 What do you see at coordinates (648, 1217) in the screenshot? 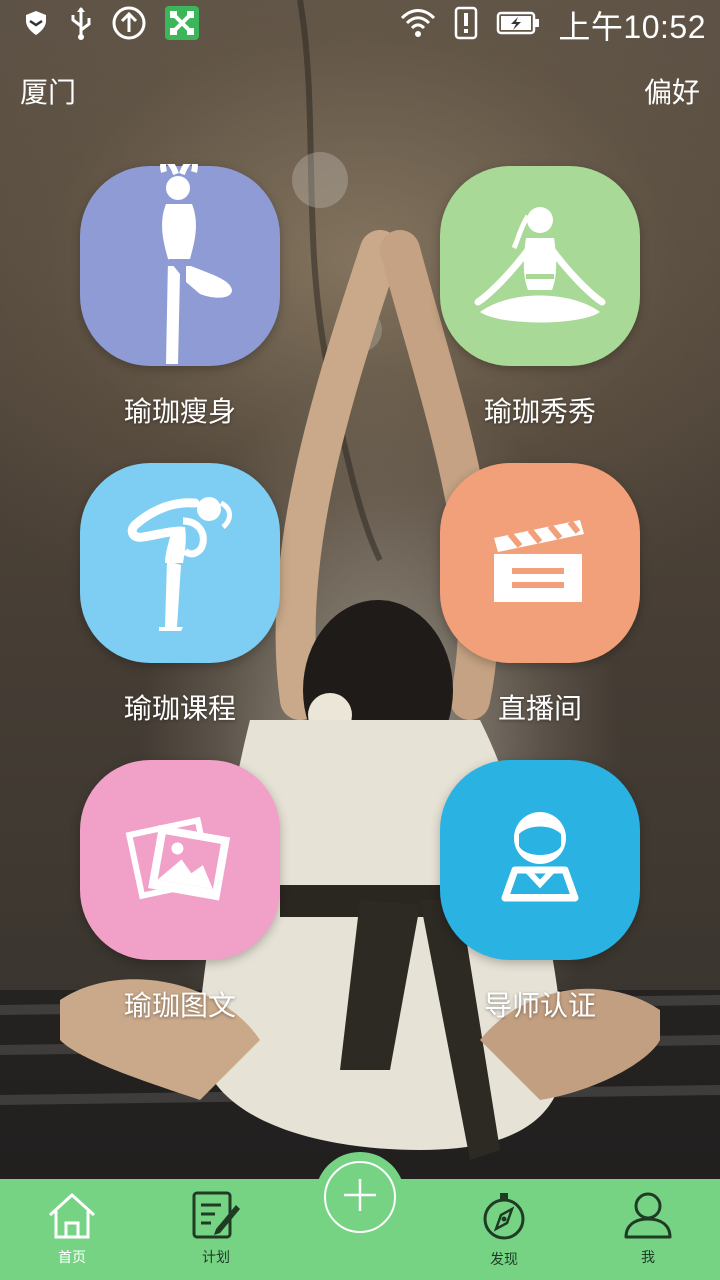
I see `profile-icon` at bounding box center [648, 1217].